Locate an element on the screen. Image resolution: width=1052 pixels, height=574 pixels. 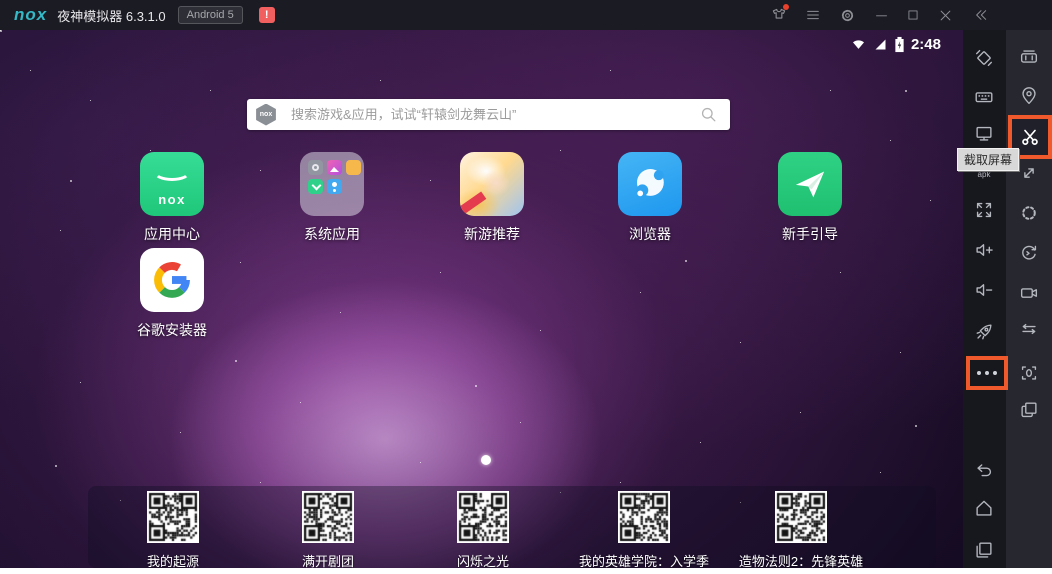
app-app-center: nox 应用中心 is located at coordinates (172, 198).